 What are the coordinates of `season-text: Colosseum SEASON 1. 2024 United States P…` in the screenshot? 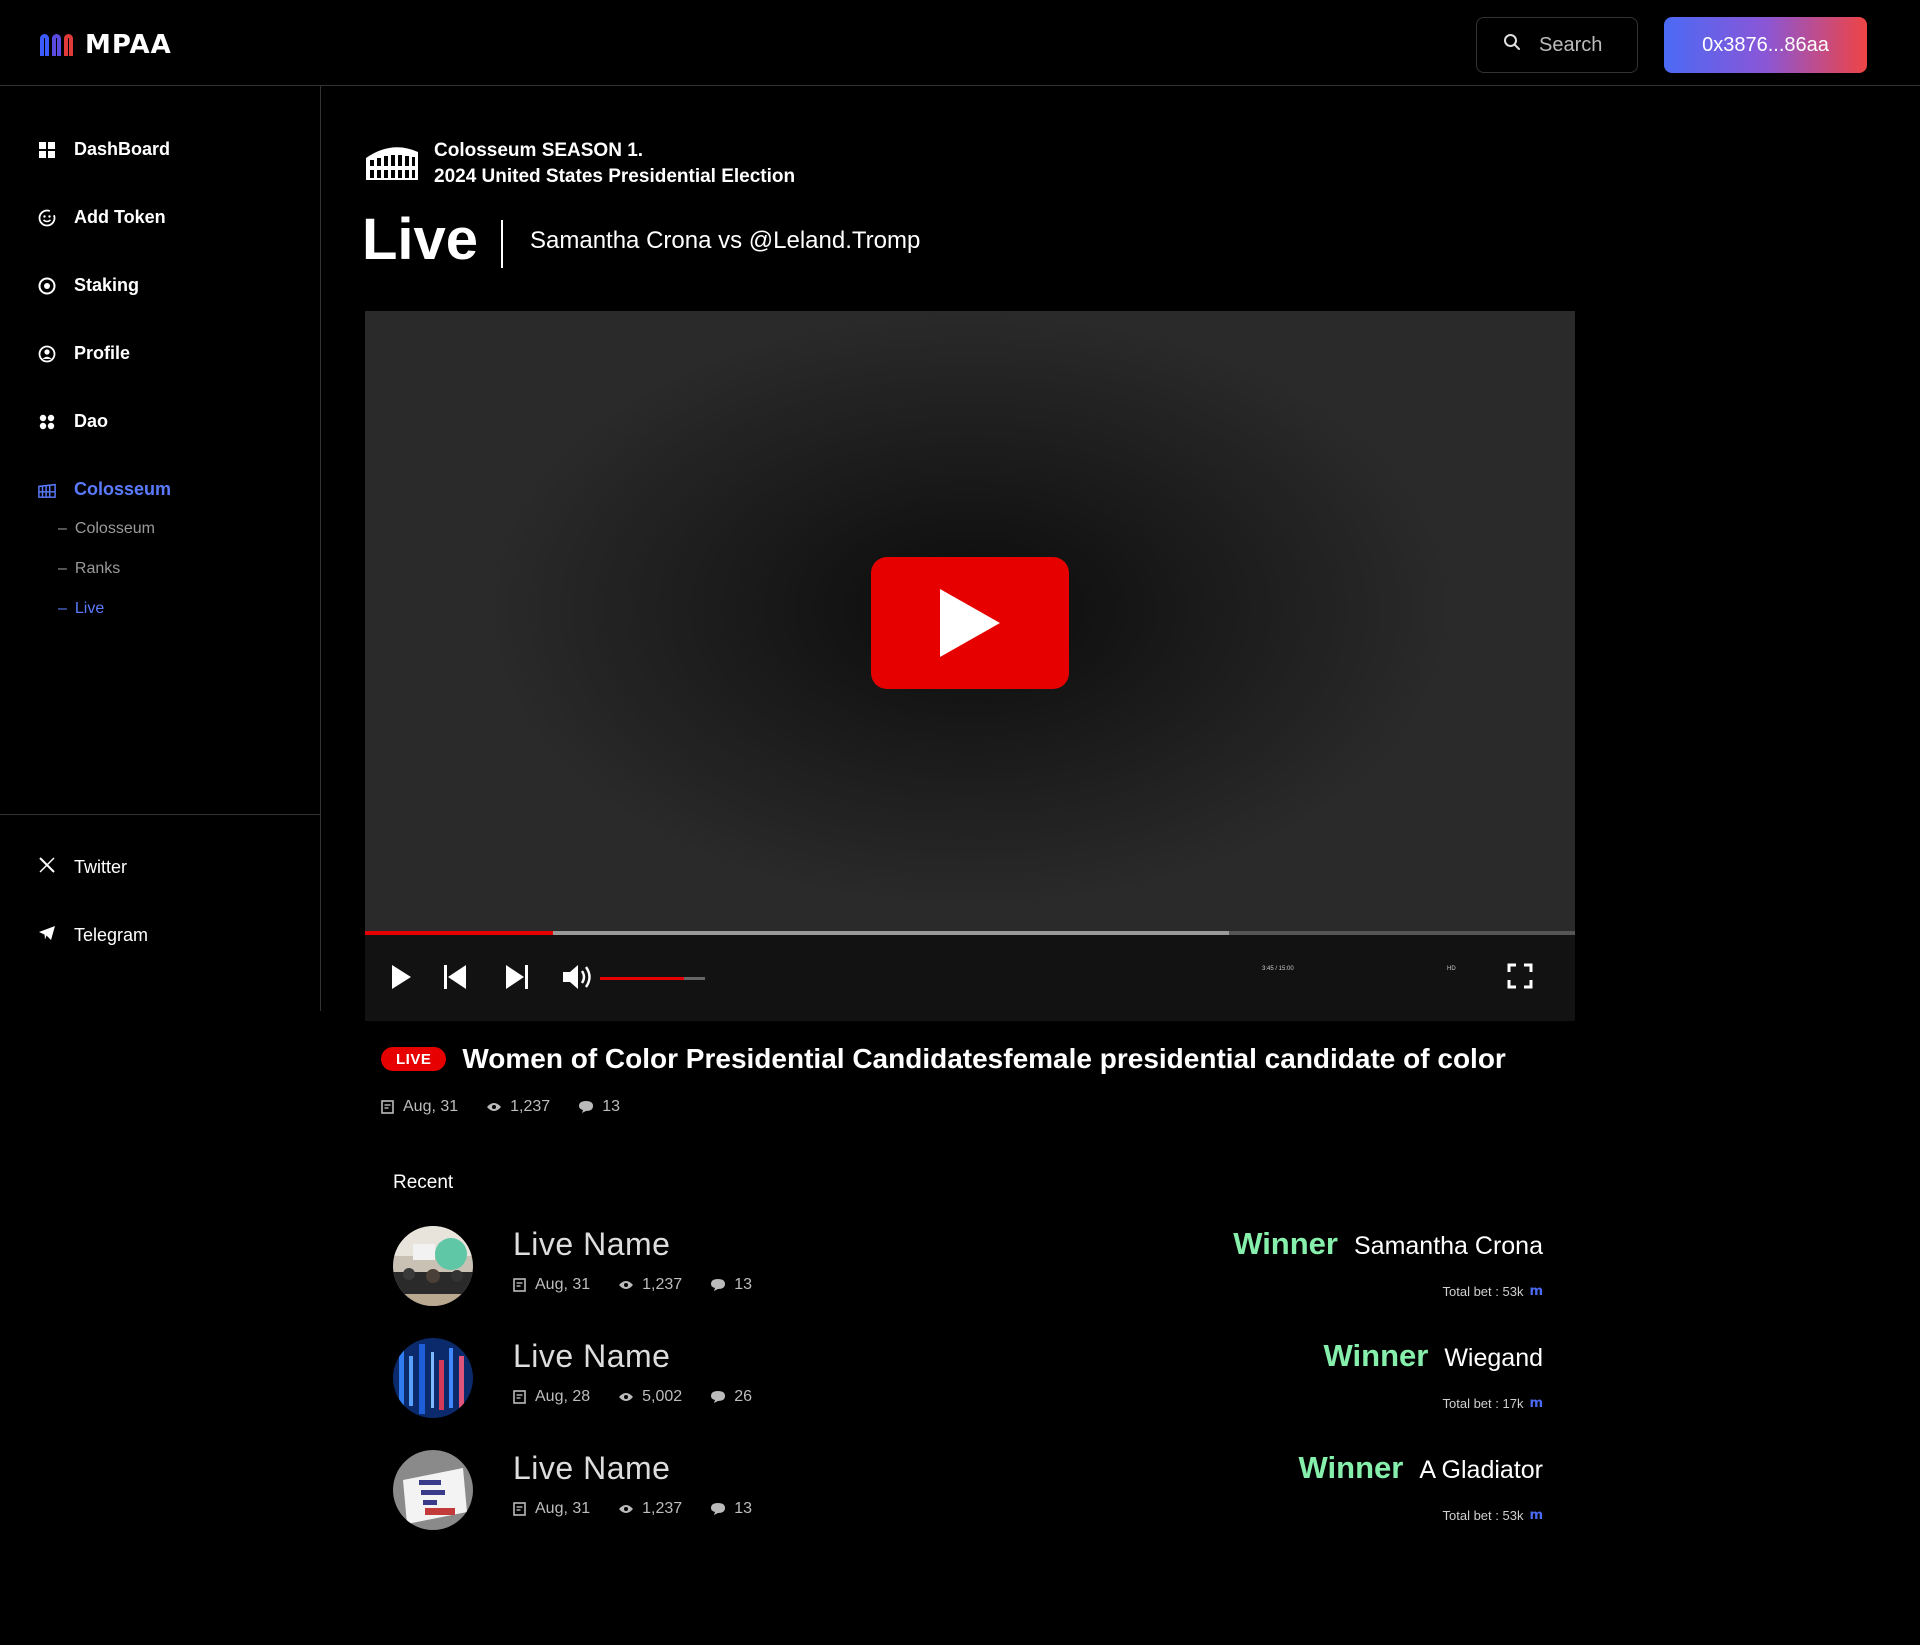 It's located at (614, 164).